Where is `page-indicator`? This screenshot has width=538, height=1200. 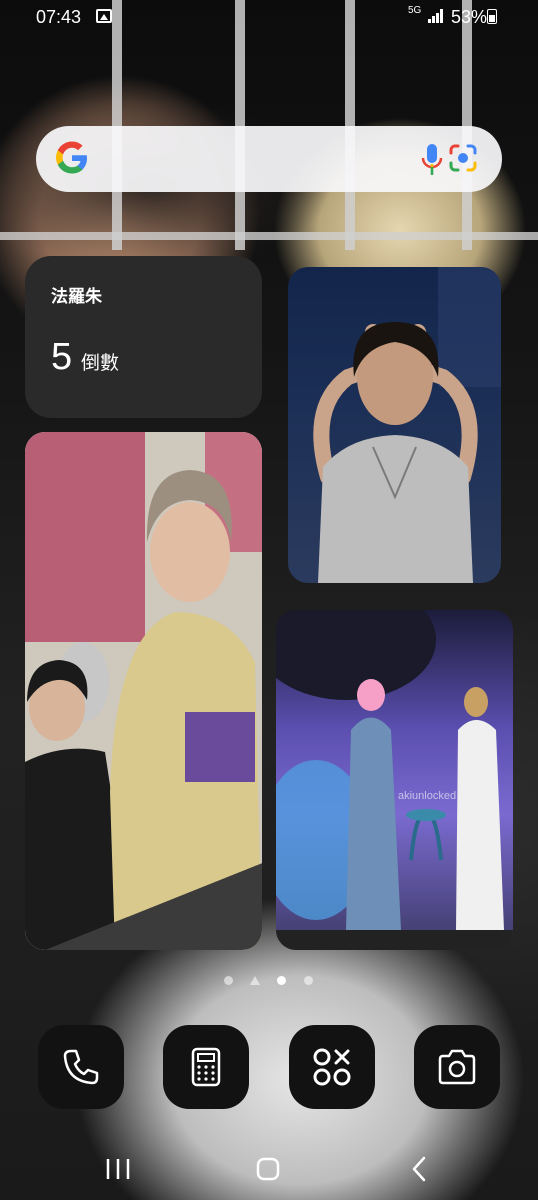
page-indicator is located at coordinates (272, 981).